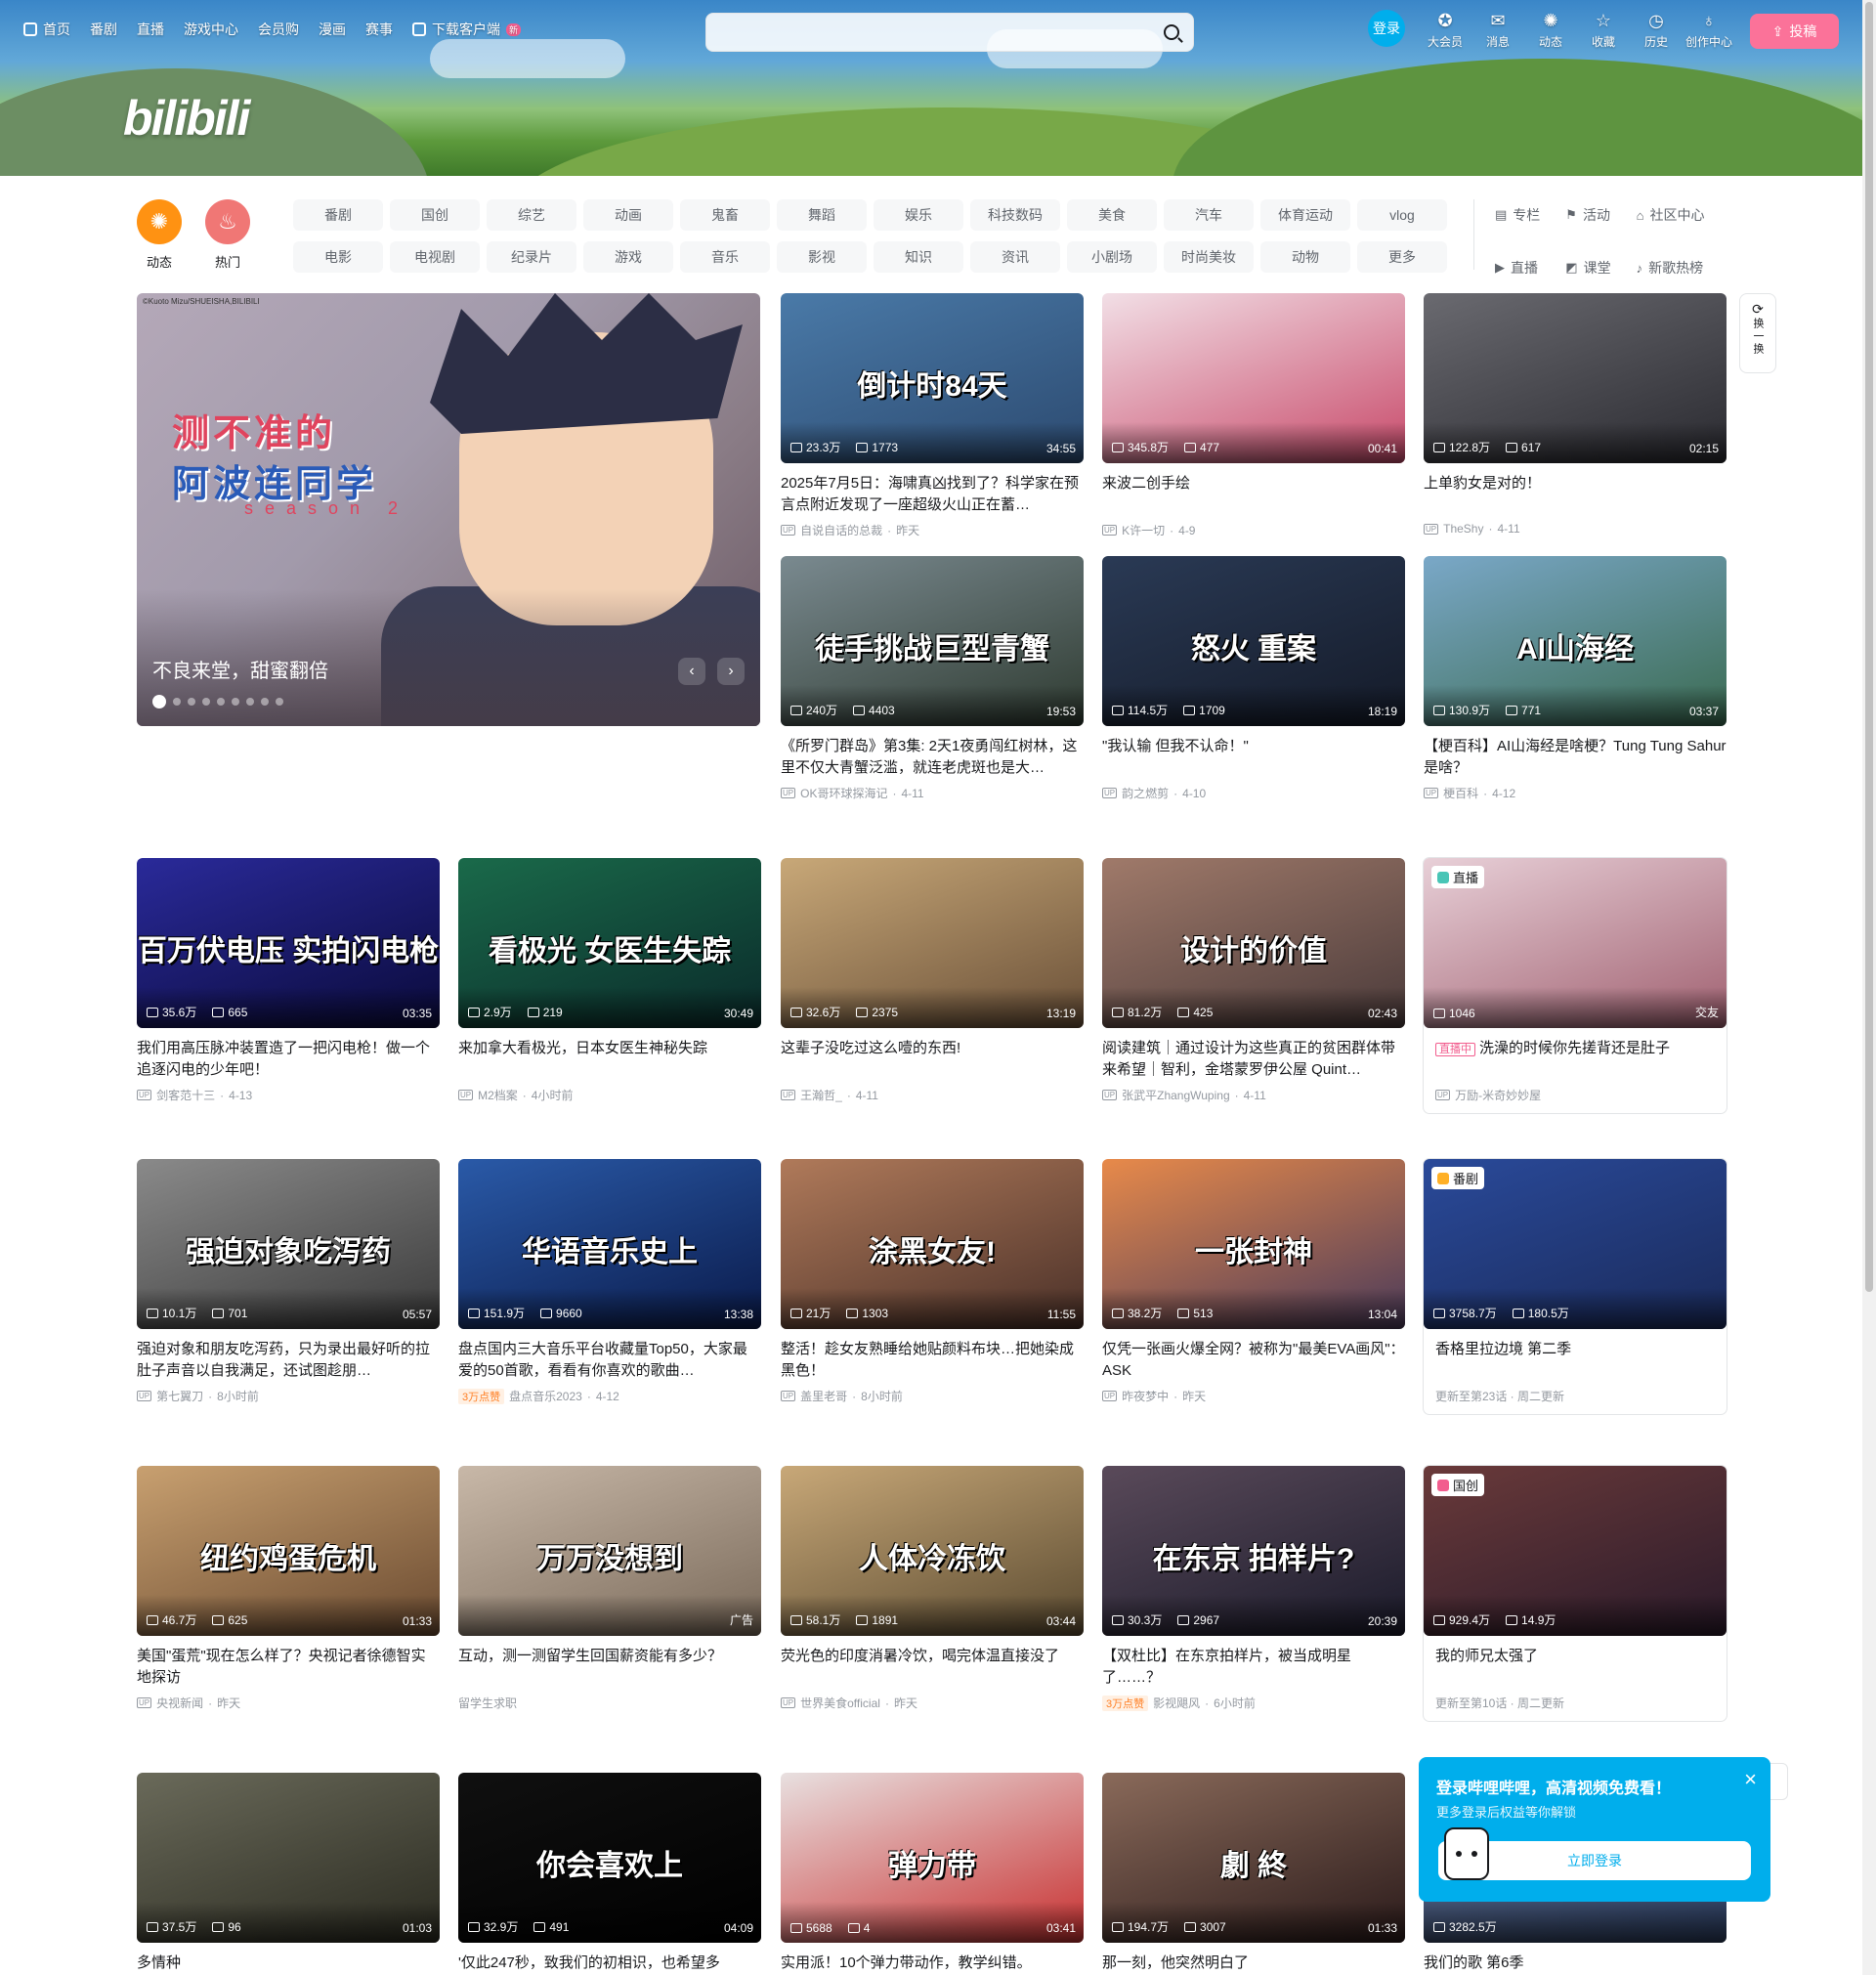 The image size is (1876, 1975). I want to click on video-thumbnail: 国创 929.4万 14.9万, so click(1575, 1551).